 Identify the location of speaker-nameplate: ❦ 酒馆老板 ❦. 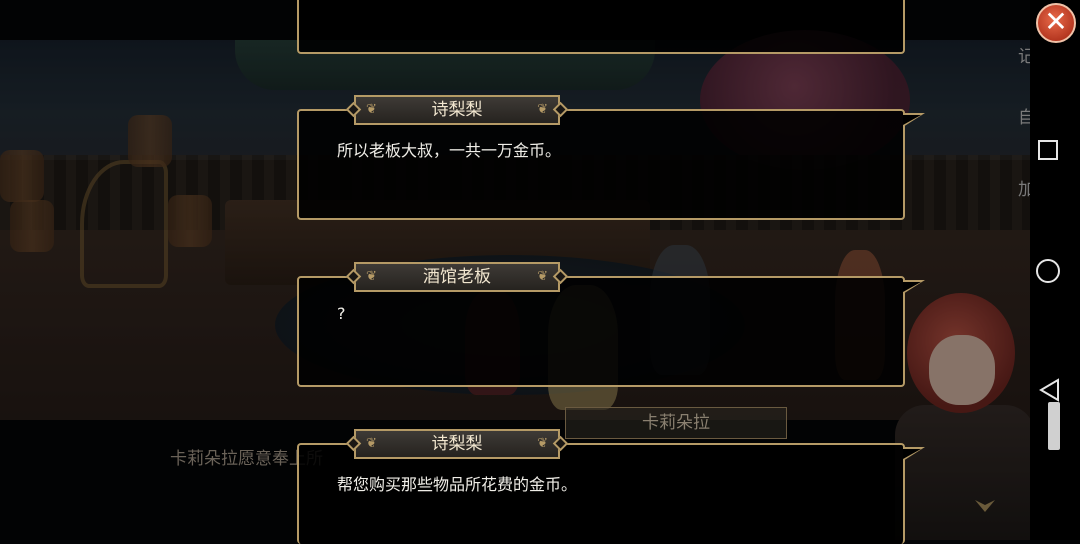
(457, 277).